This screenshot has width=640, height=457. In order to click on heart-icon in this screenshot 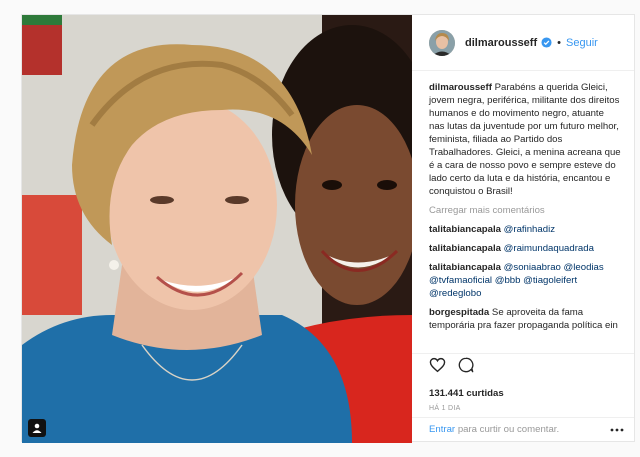, I will do `click(437, 367)`.